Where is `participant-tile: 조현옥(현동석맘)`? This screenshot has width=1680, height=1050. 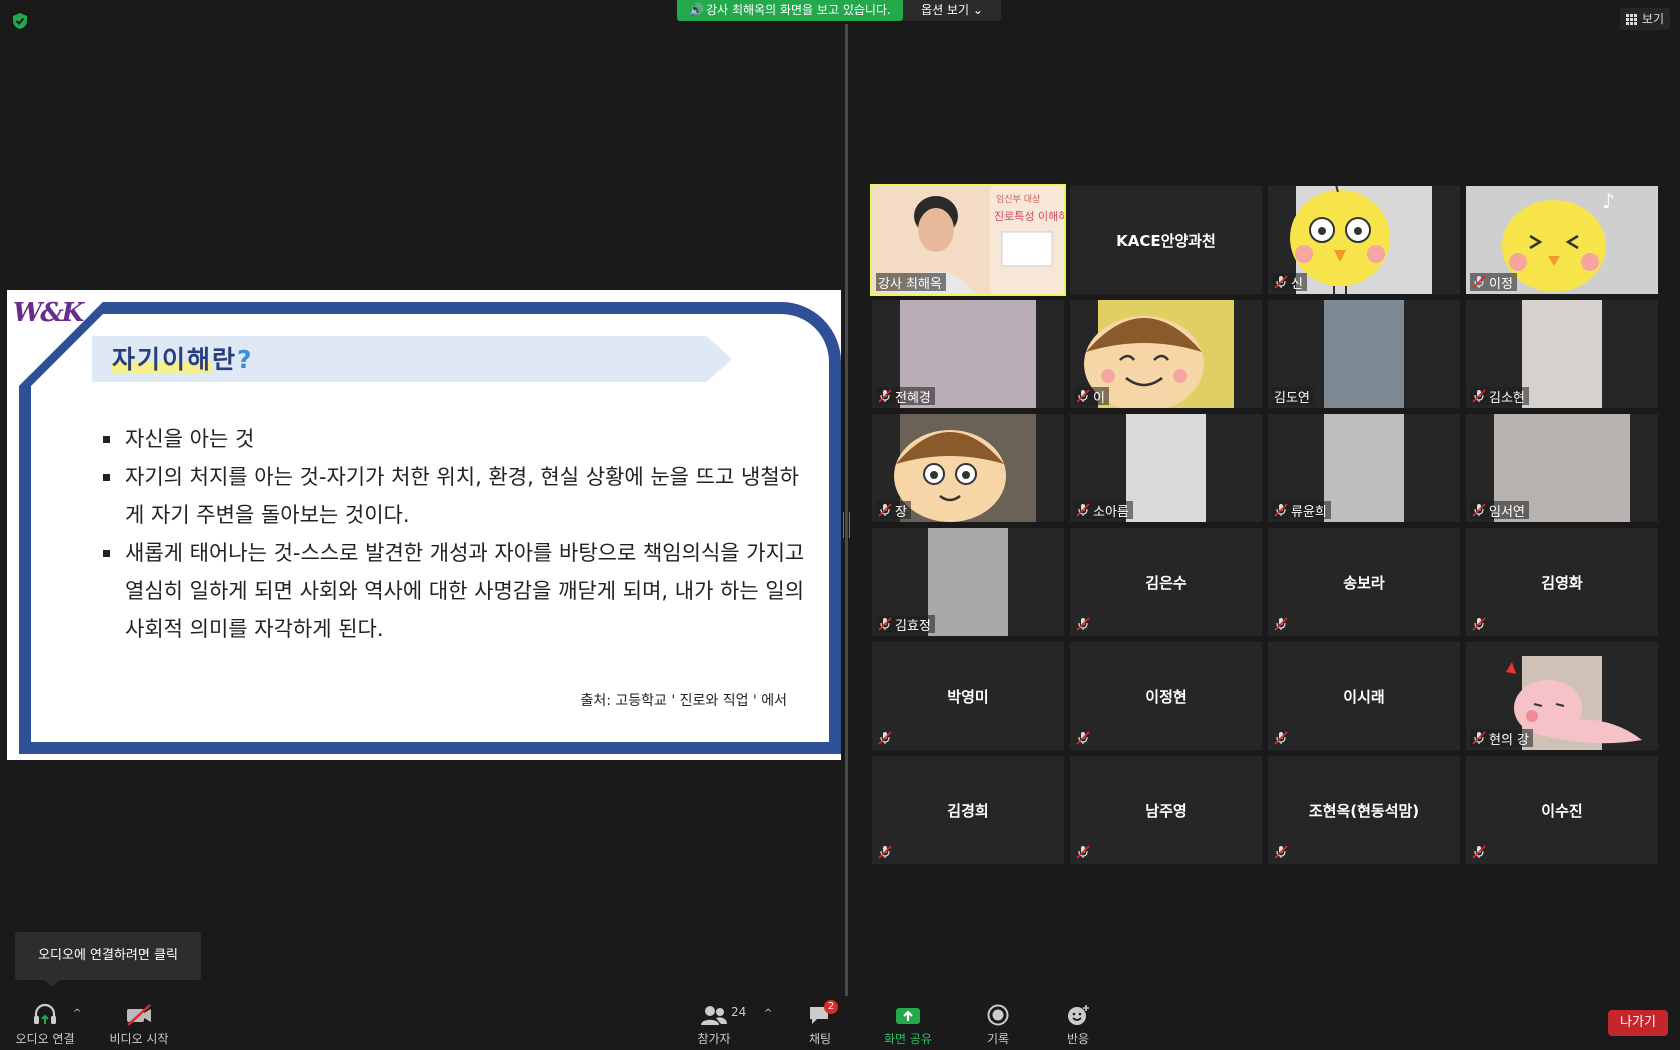
participant-tile: 조현옥(현동석맘) is located at coordinates (1364, 810).